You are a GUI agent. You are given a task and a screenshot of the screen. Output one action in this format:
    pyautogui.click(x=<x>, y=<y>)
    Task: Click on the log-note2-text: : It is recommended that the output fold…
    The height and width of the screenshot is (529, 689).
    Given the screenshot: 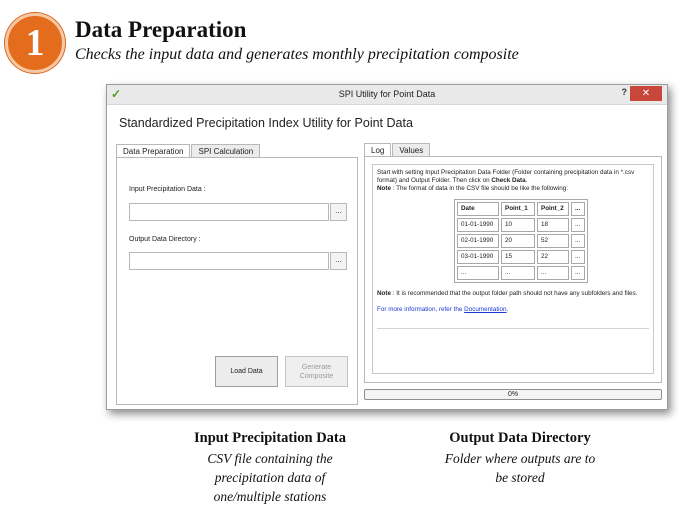 What is the action you would take?
    pyautogui.click(x=514, y=293)
    